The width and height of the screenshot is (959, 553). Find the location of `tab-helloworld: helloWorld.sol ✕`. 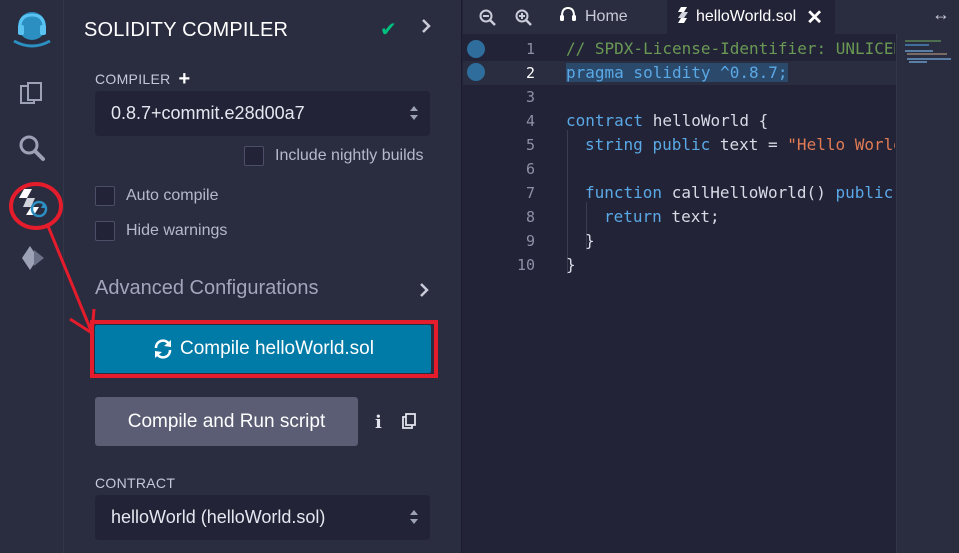

tab-helloworld: helloWorld.sol ✕ is located at coordinates (751, 17).